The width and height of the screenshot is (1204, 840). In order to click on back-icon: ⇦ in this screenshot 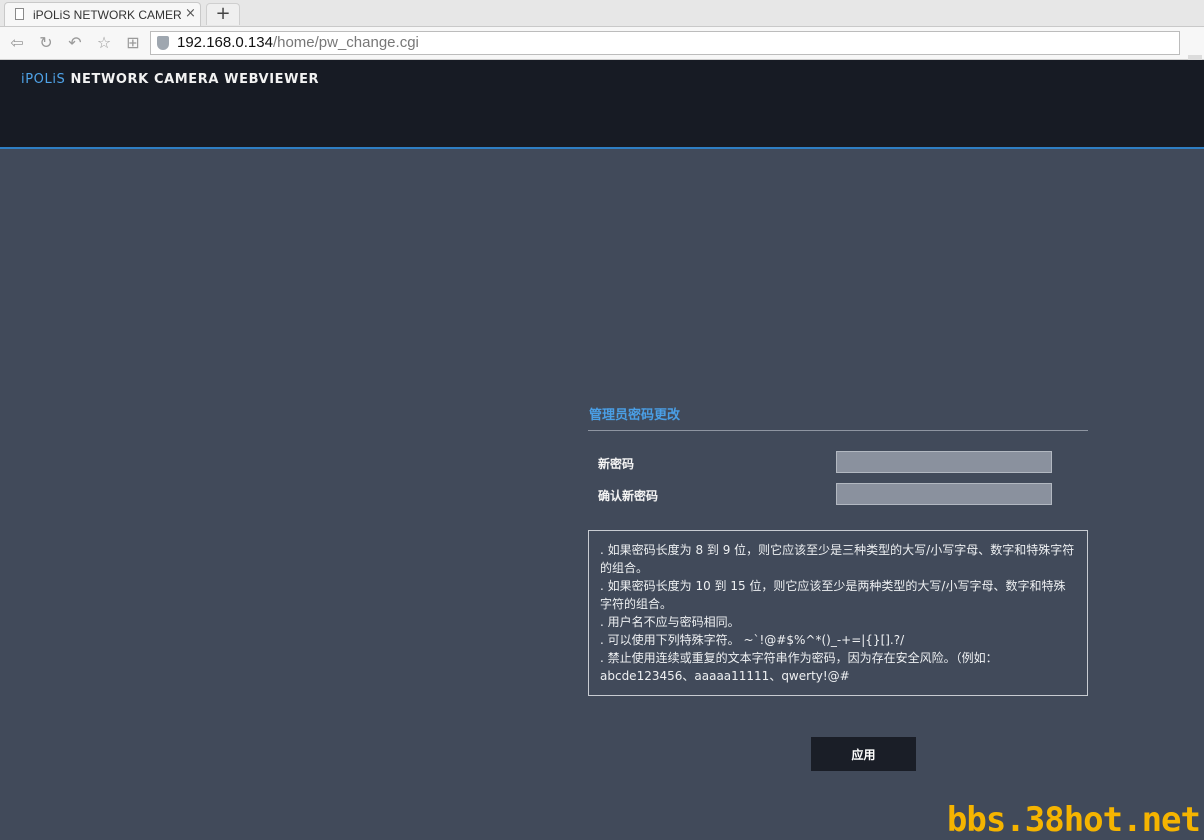, I will do `click(17, 43)`.